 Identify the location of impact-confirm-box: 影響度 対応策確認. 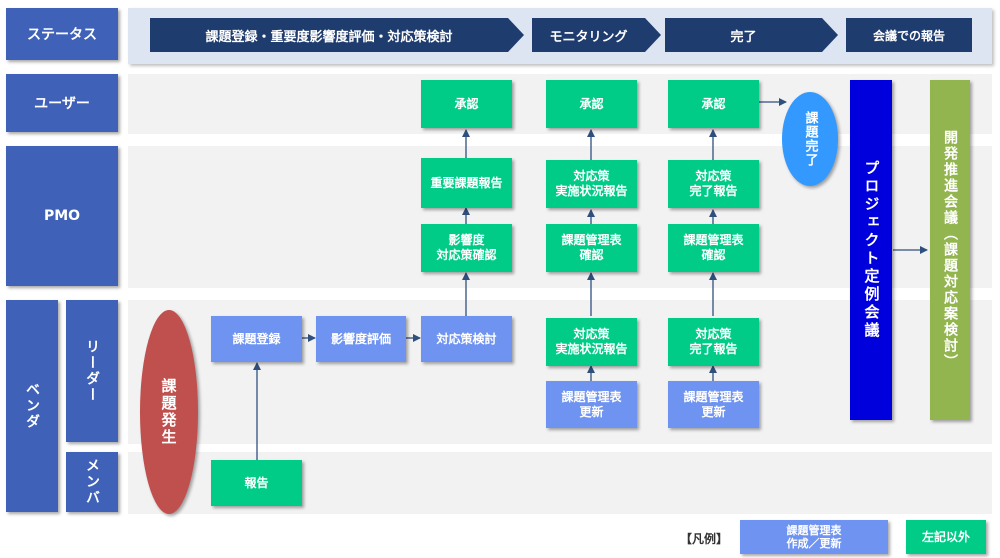
(466, 248).